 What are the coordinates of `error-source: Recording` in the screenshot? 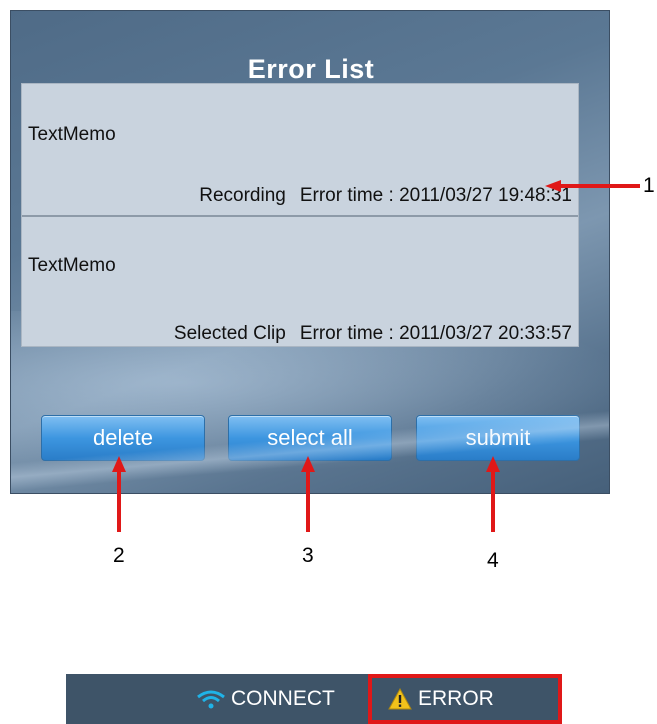 It's located at (242, 195).